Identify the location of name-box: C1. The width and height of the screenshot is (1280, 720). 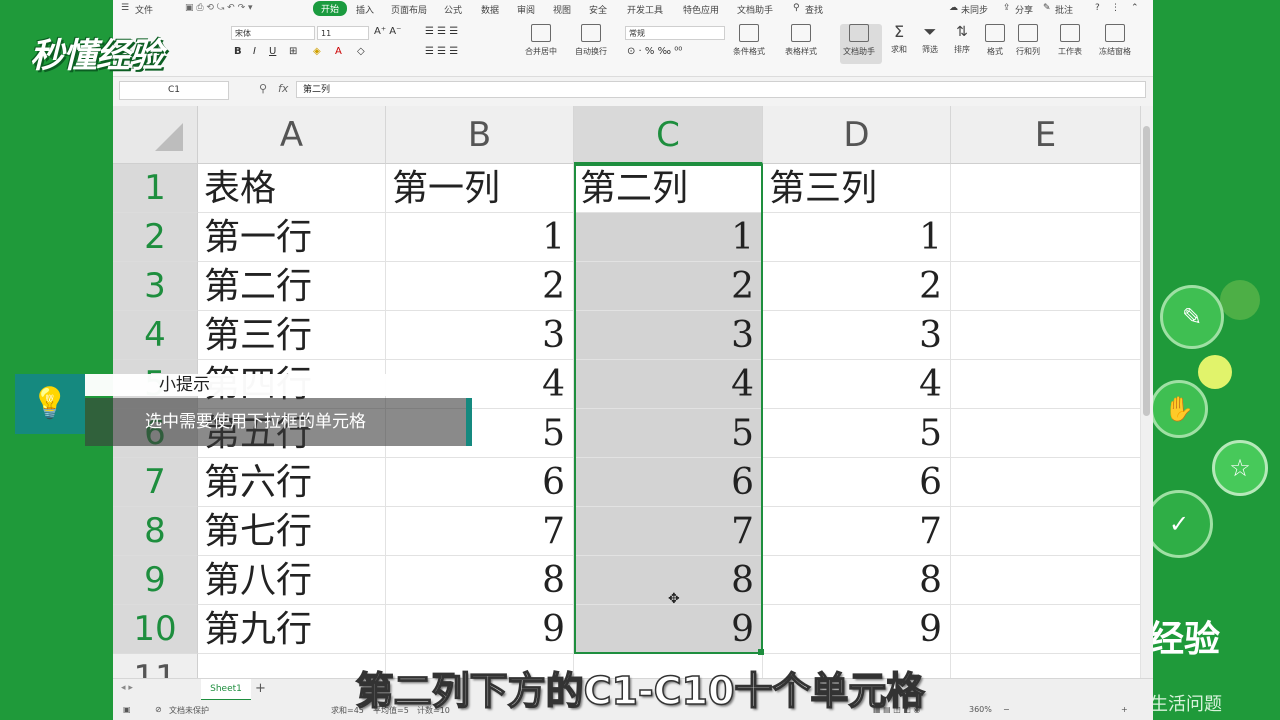
(174, 90).